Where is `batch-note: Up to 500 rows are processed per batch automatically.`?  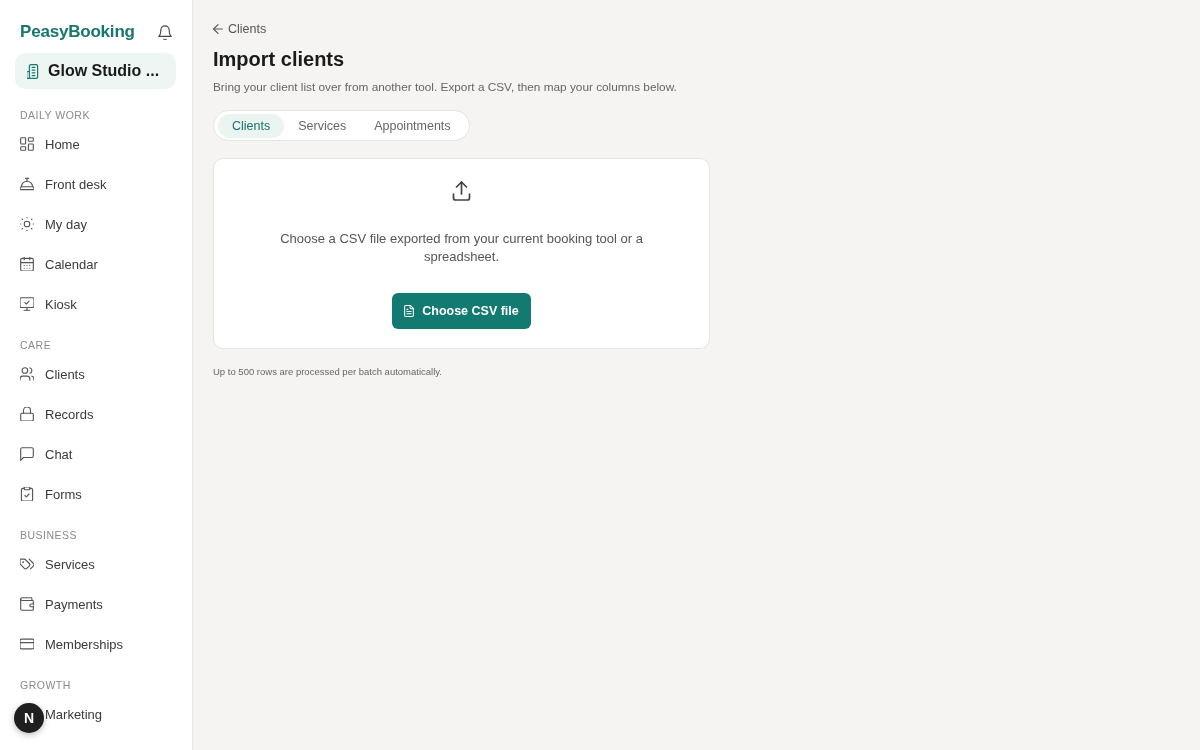 batch-note: Up to 500 rows are processed per batch automatically. is located at coordinates (328, 372).